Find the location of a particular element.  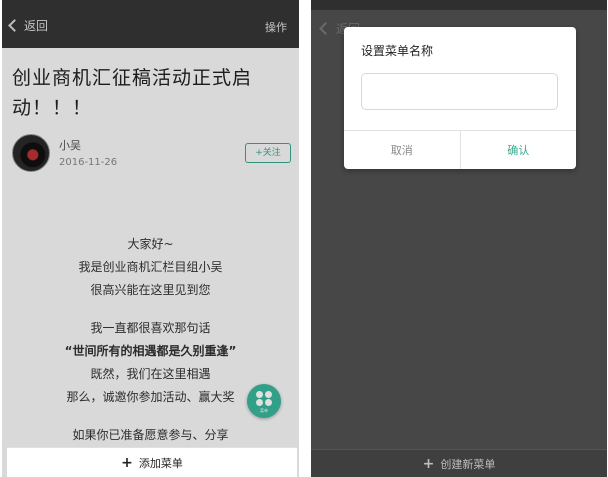

body-line: 大家好~ is located at coordinates (150, 244).